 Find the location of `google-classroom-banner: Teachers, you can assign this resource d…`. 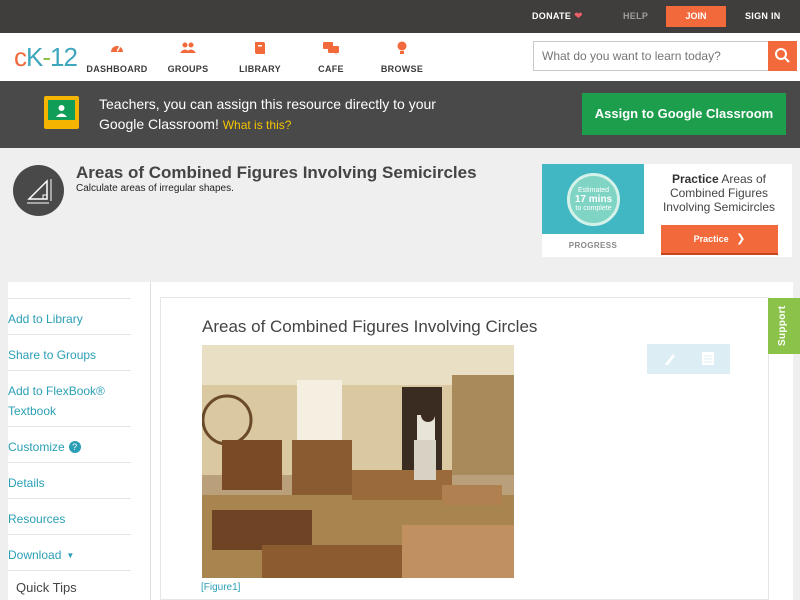

google-classroom-banner: Teachers, you can assign this resource d… is located at coordinates (400, 114).